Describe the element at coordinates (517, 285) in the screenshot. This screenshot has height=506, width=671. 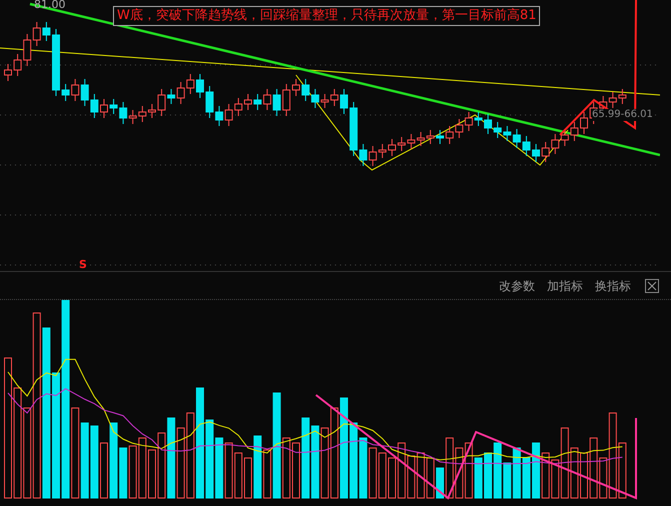
I see `indicator-button: 改参数` at that location.